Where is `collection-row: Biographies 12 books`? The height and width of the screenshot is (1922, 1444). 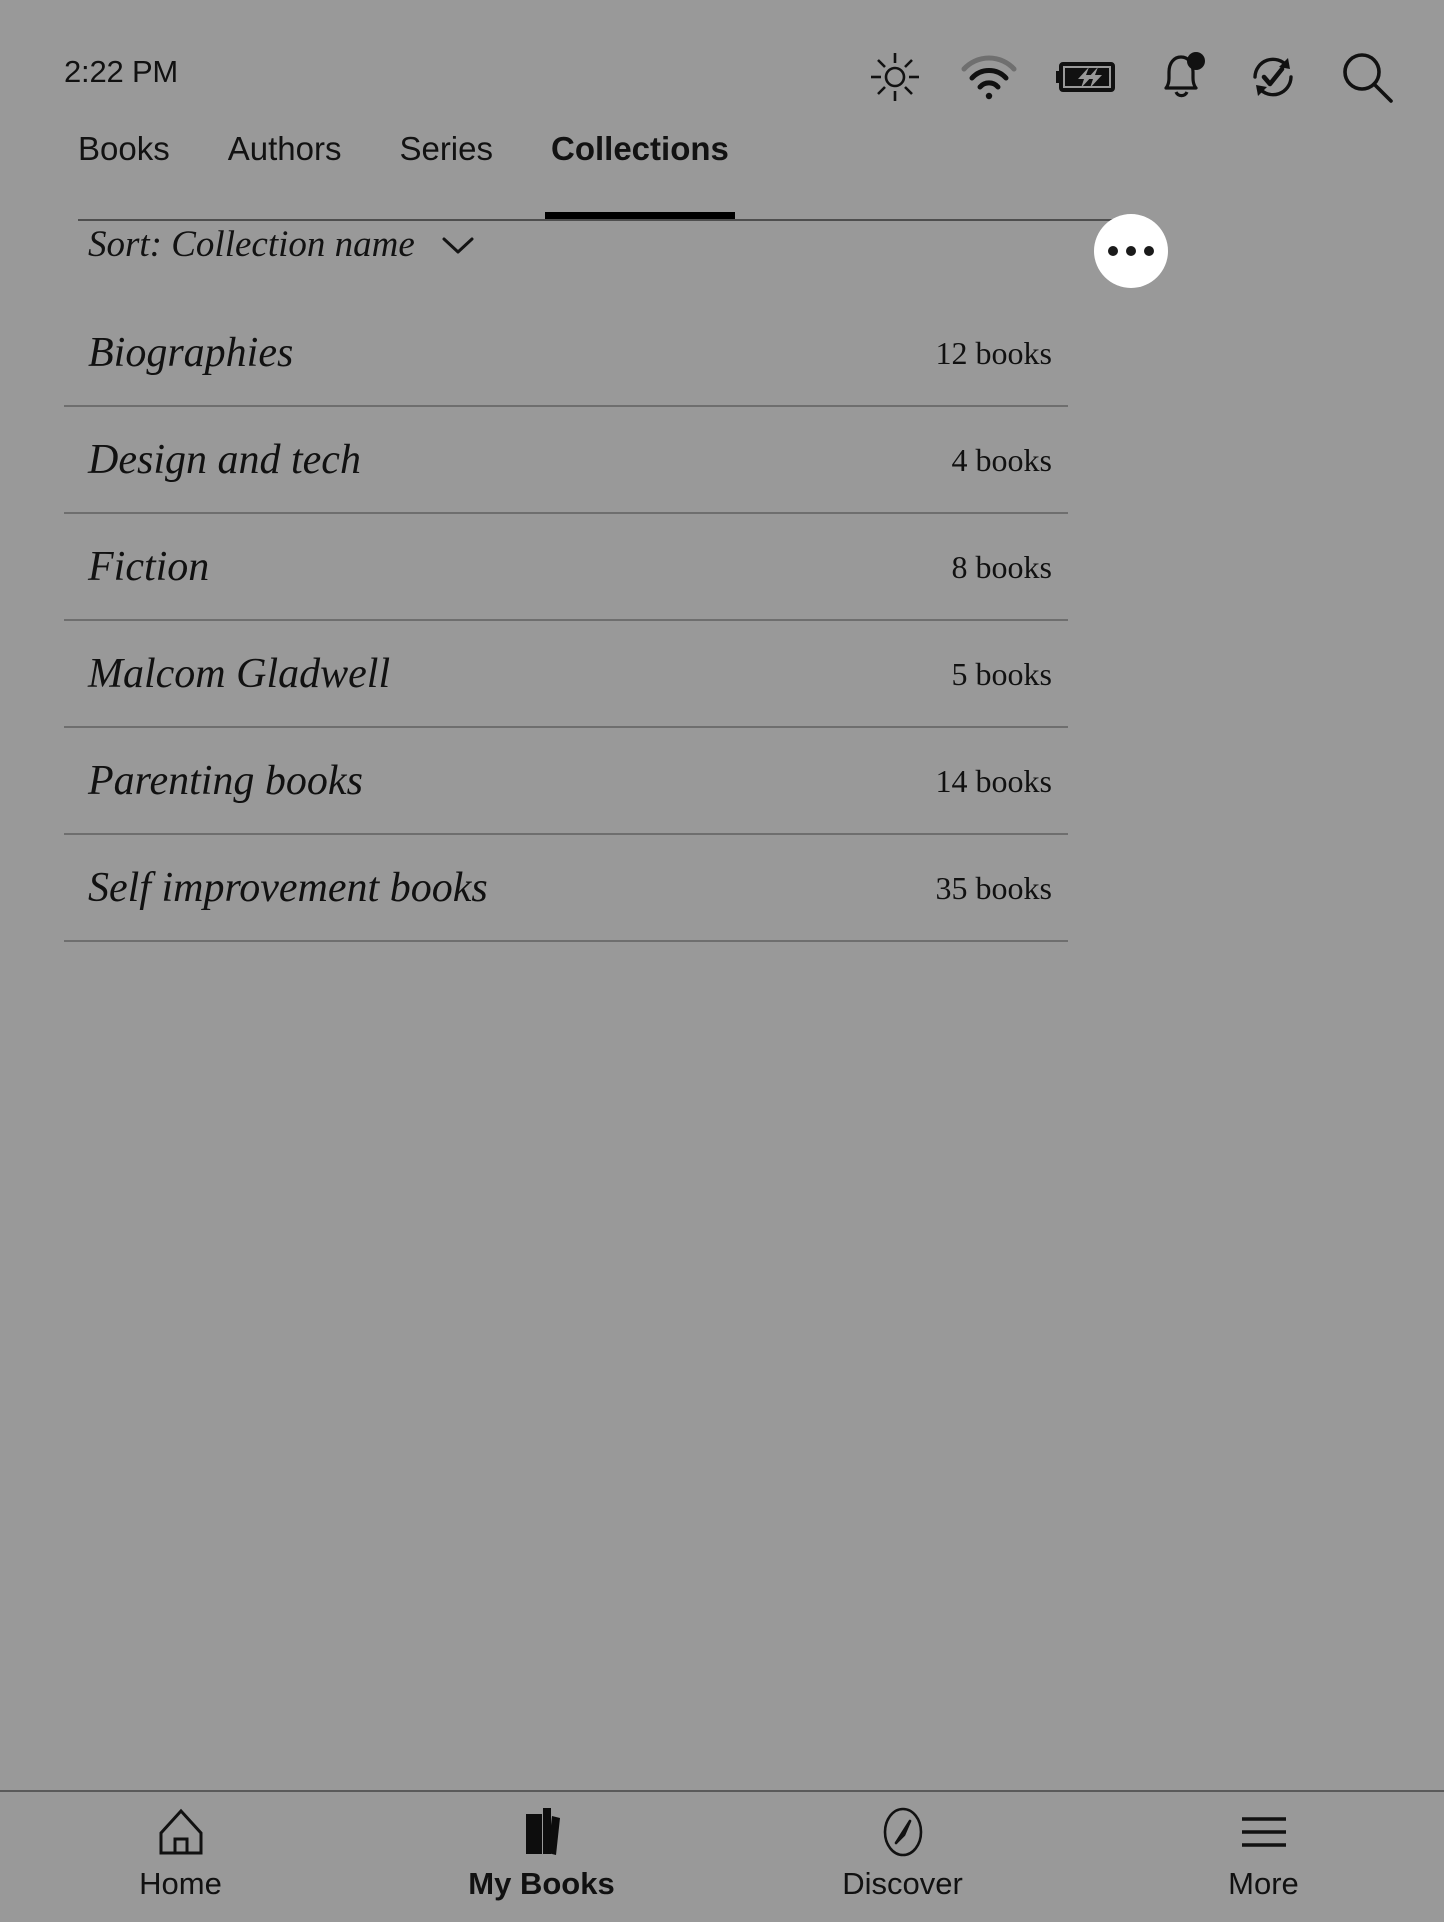
collection-row: Biographies 12 books is located at coordinates (566, 353).